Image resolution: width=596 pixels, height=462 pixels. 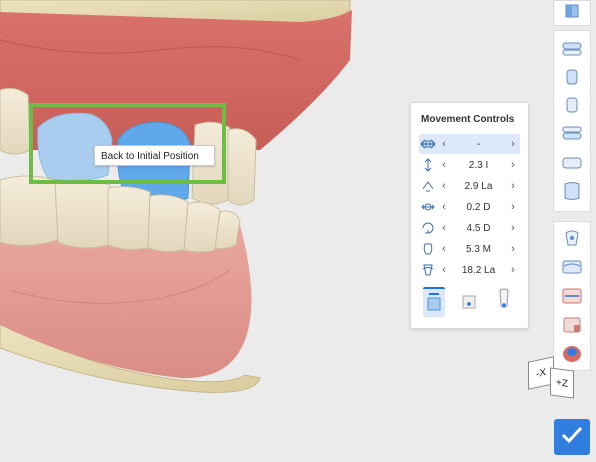 I want to click on move-all-icon, so click(x=428, y=144).